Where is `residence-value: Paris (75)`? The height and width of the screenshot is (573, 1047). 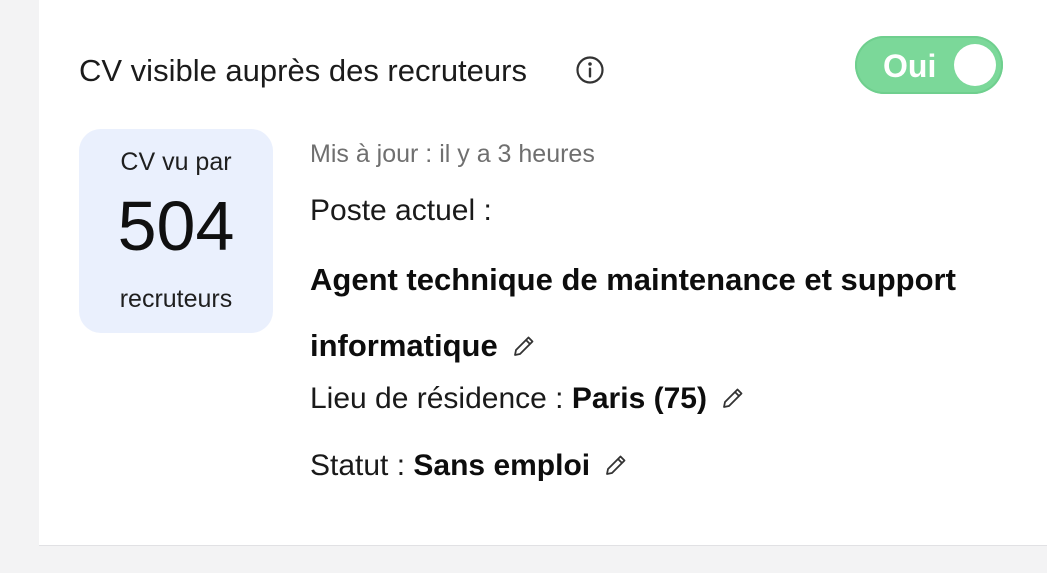
residence-value: Paris (75) is located at coordinates (639, 398).